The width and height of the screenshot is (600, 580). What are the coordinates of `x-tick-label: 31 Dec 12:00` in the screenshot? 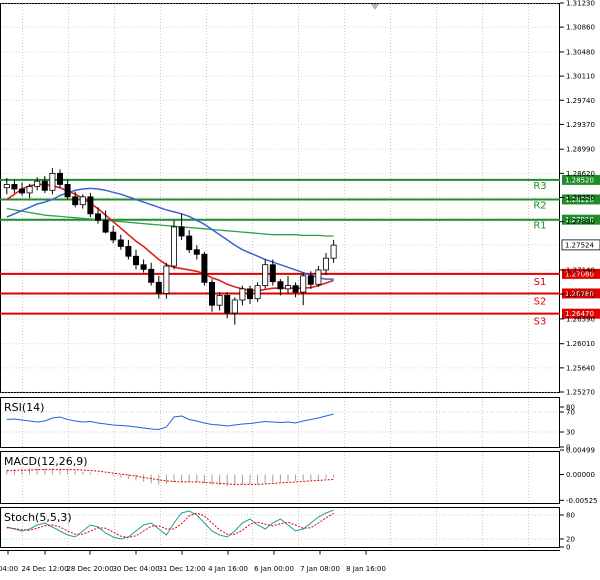 It's located at (181, 569).